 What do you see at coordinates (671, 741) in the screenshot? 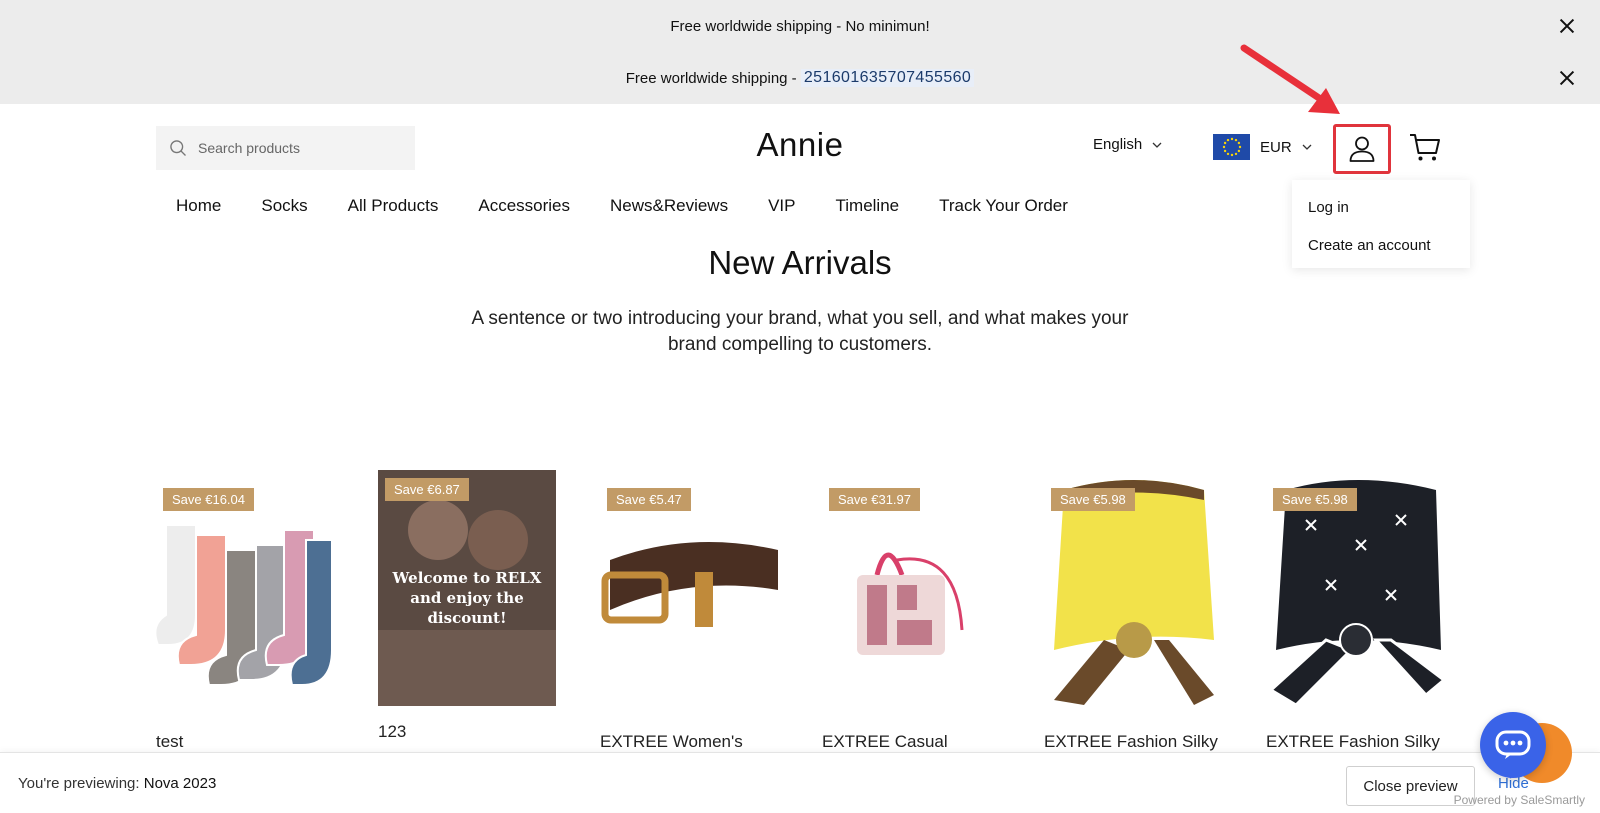
I see `product-name: EXTREE Women's` at bounding box center [671, 741].